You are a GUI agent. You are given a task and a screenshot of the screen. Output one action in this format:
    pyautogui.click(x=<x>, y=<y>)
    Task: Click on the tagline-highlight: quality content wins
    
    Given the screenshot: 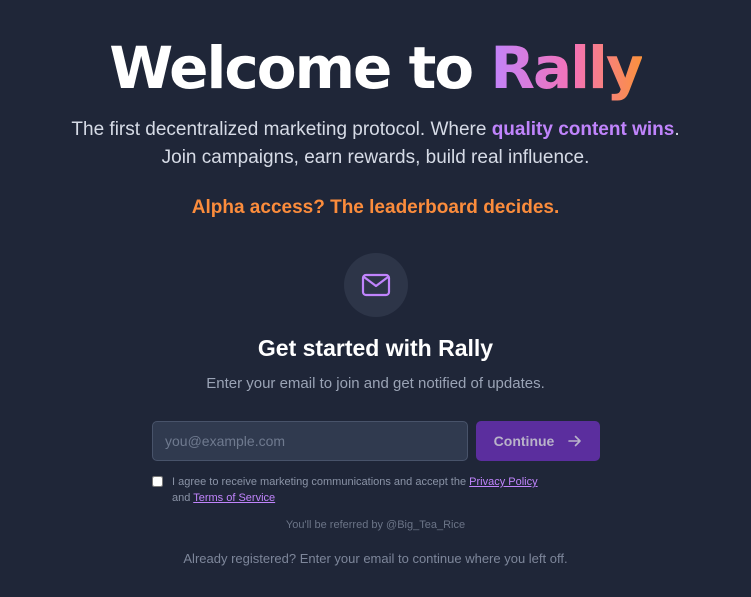 What is the action you would take?
    pyautogui.click(x=583, y=129)
    